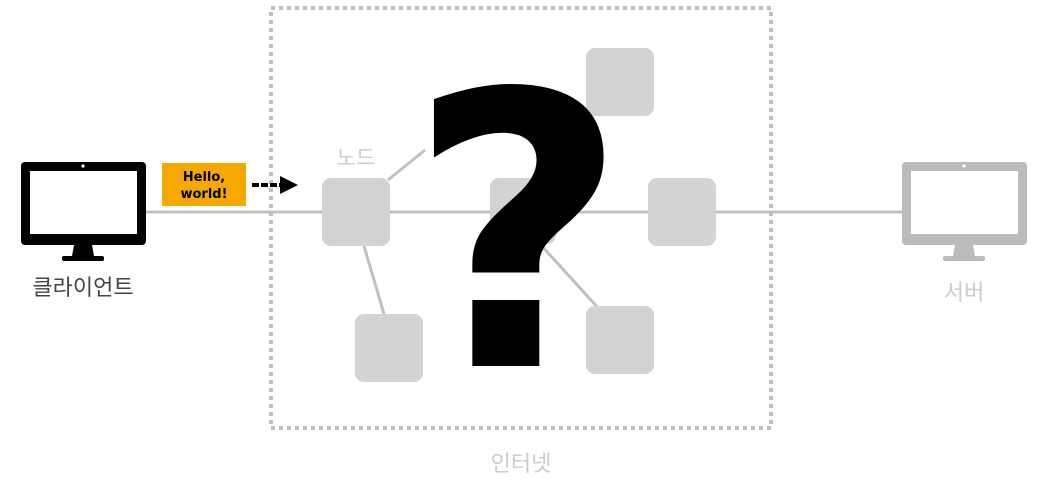 The image size is (1042, 494). What do you see at coordinates (275, 185) in the screenshot?
I see `arrow-right-icon` at bounding box center [275, 185].